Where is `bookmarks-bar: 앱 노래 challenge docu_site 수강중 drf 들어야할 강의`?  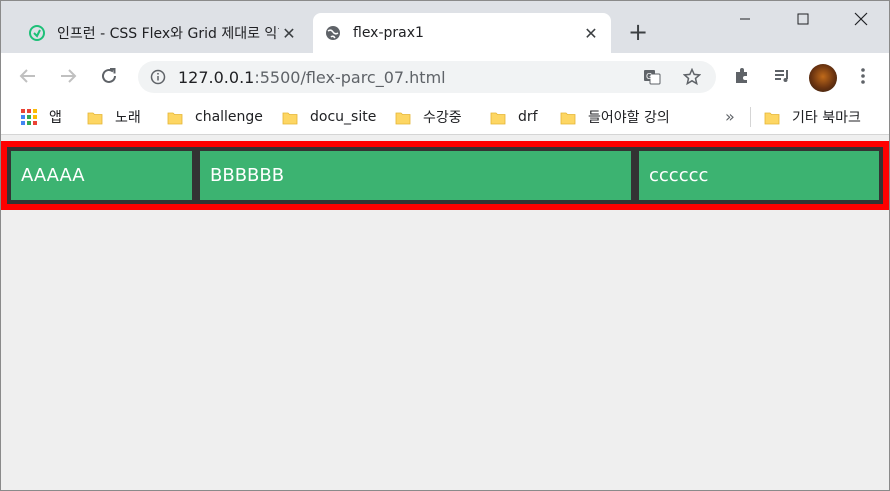
bookmarks-bar: 앱 노래 challenge docu_site 수강중 drf 들어야할 강의 is located at coordinates (445, 117).